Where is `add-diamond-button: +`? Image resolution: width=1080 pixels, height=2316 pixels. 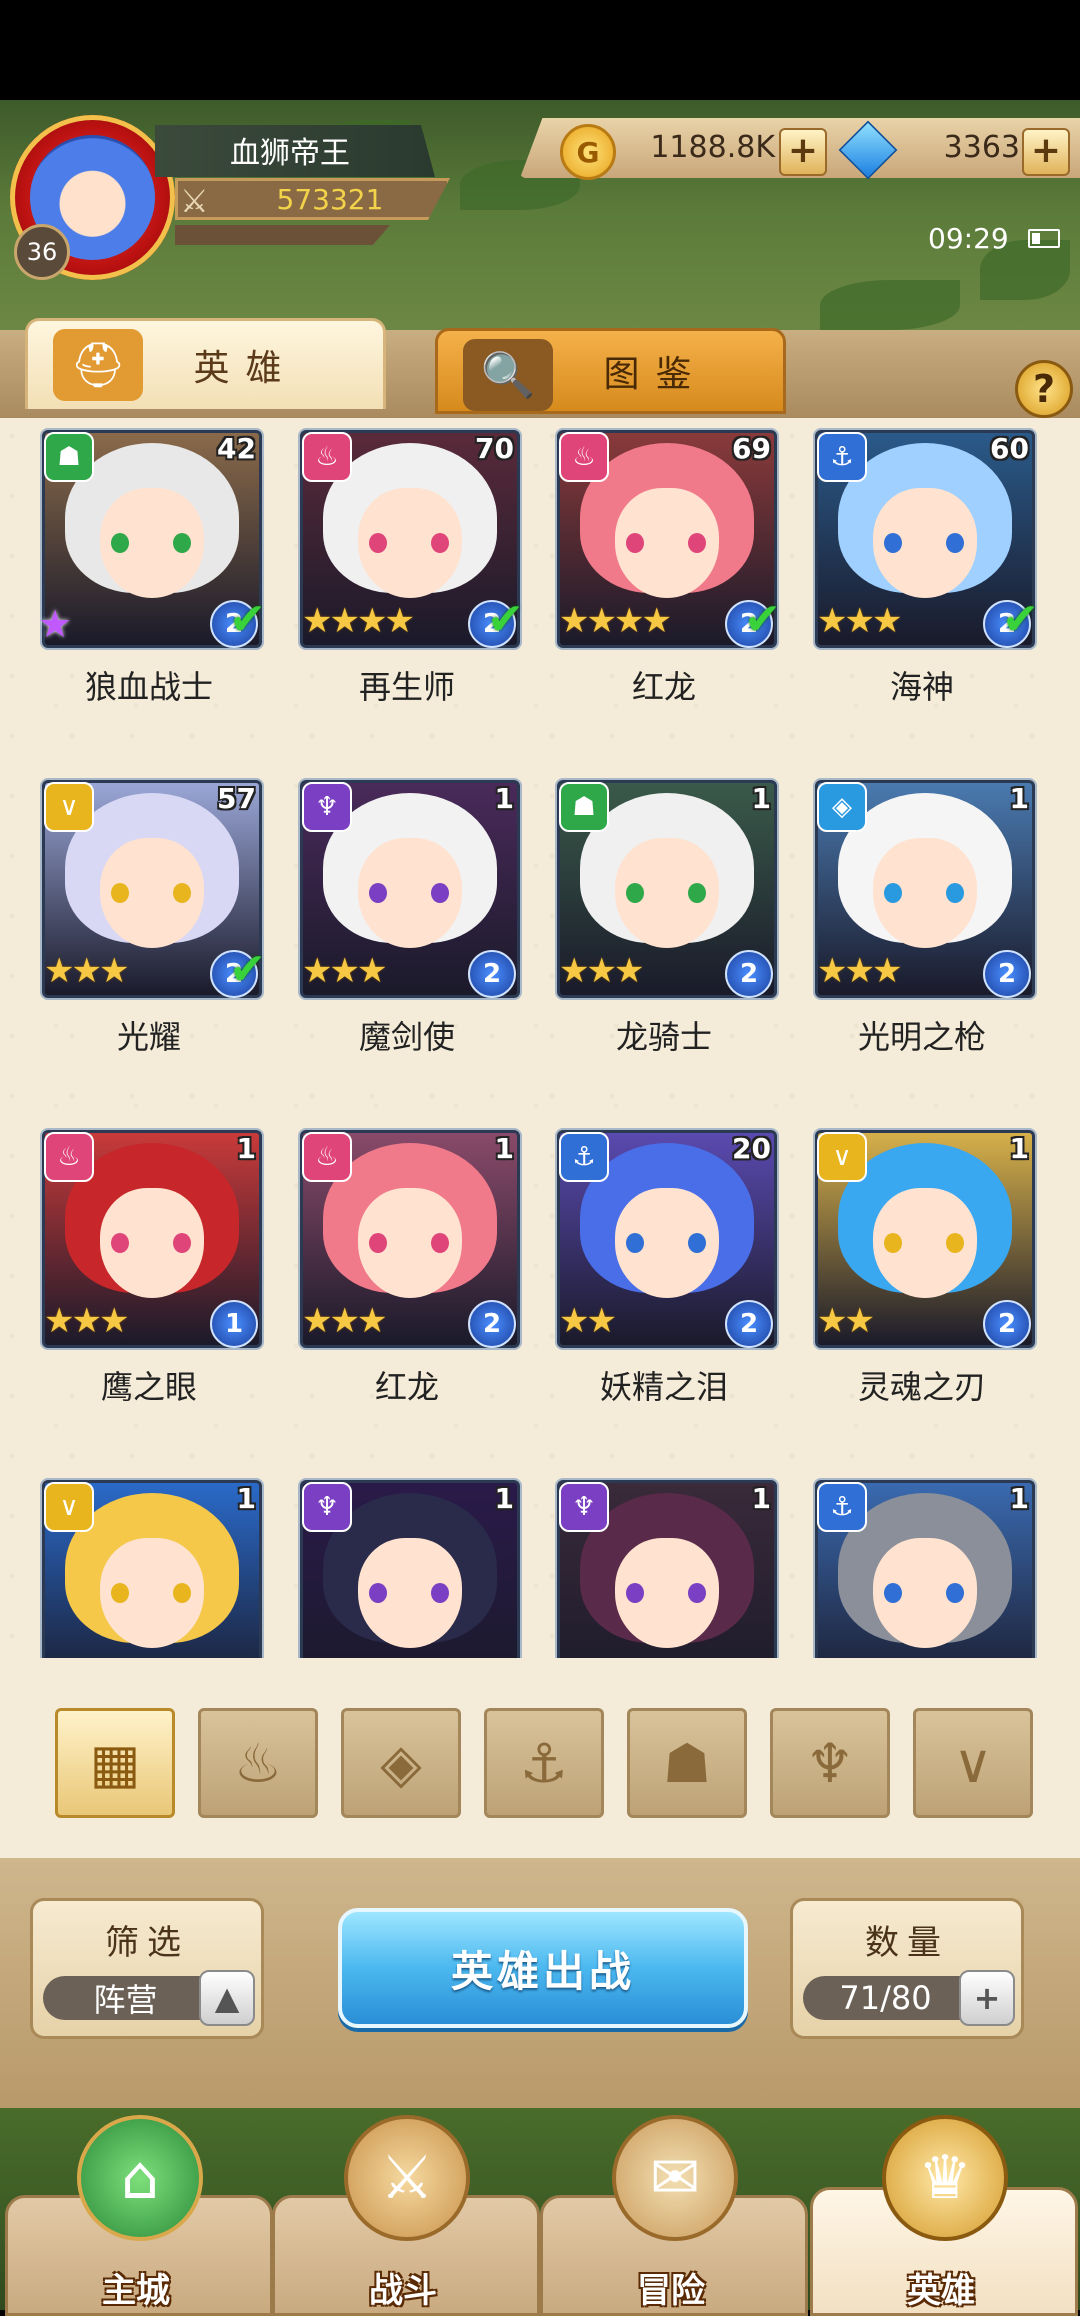 add-diamond-button: + is located at coordinates (1046, 152).